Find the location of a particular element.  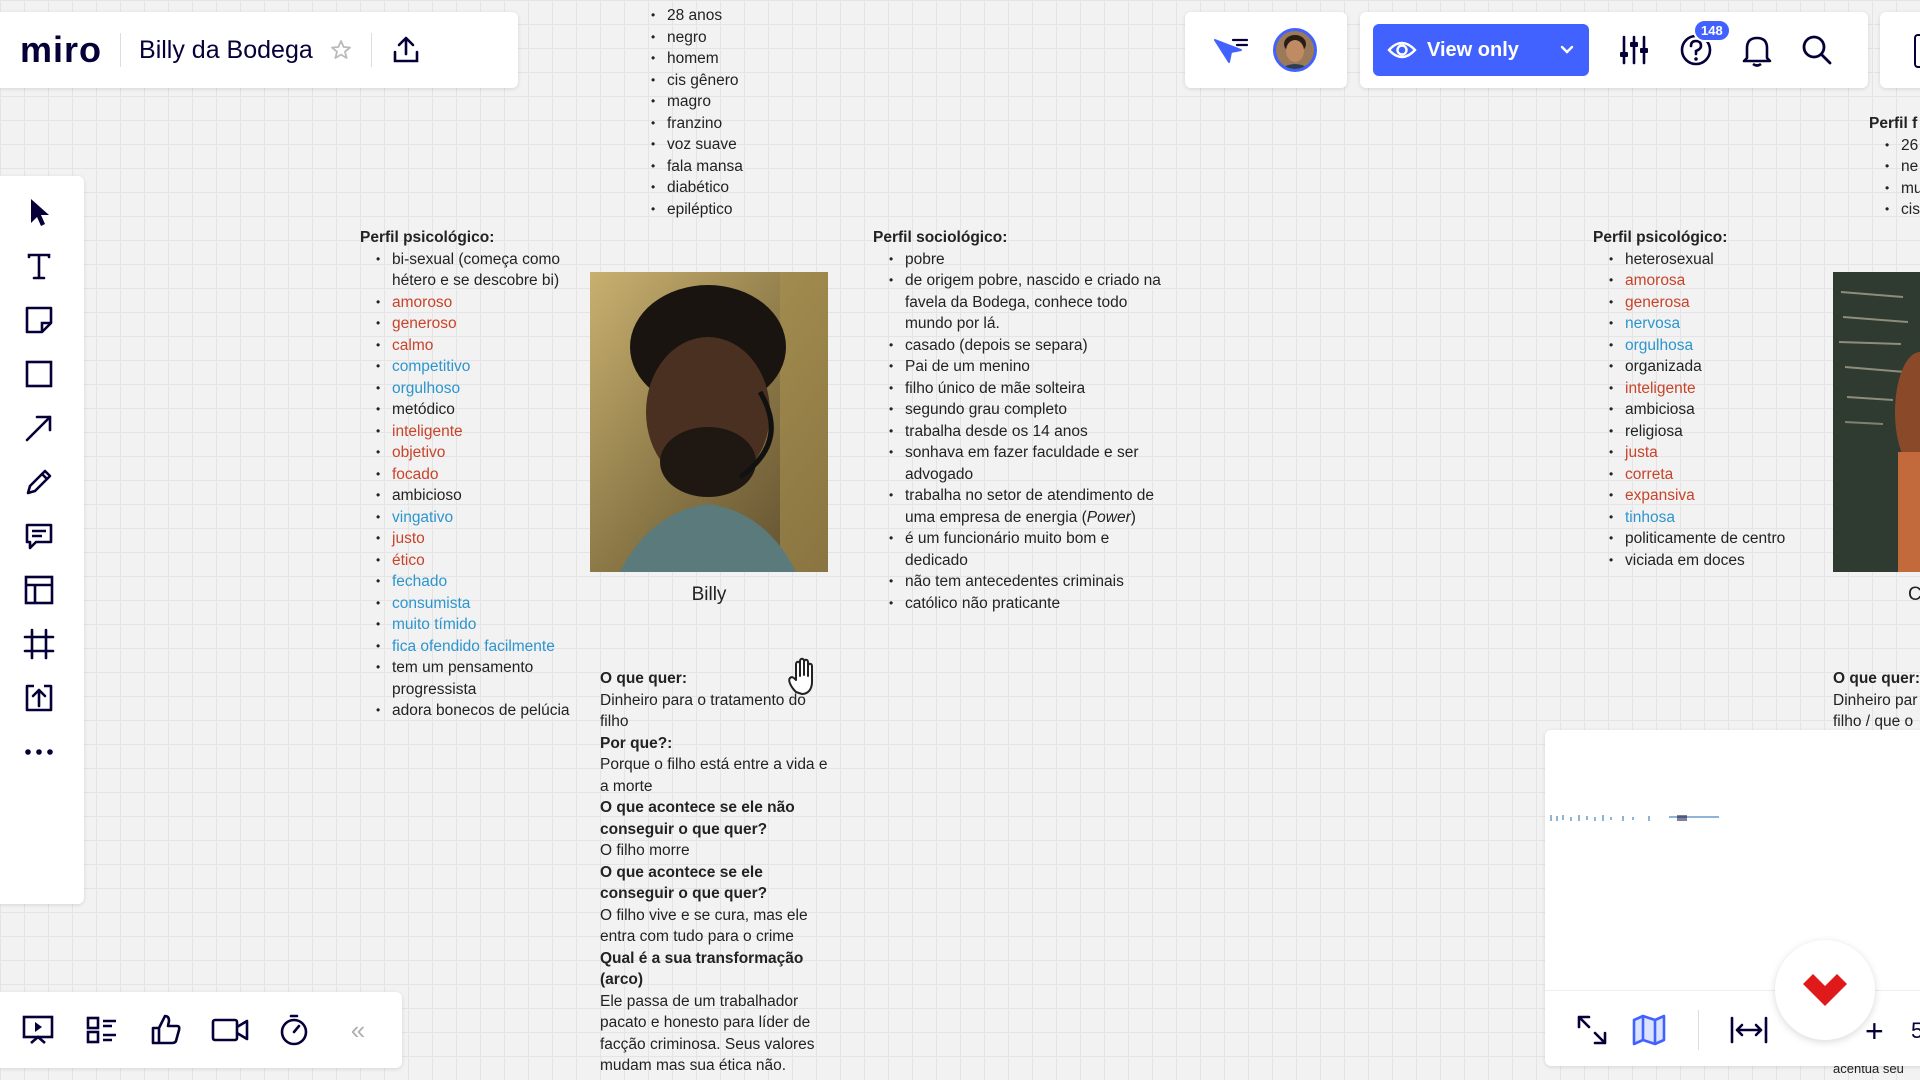

goal-q5: Qual é a sua transformação (arco) is located at coordinates (702, 969).